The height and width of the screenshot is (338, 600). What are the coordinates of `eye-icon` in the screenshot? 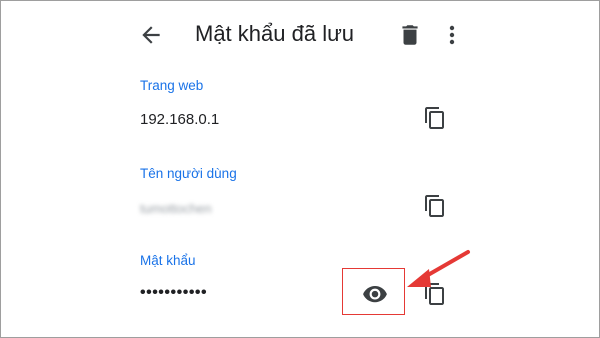 It's located at (375, 294).